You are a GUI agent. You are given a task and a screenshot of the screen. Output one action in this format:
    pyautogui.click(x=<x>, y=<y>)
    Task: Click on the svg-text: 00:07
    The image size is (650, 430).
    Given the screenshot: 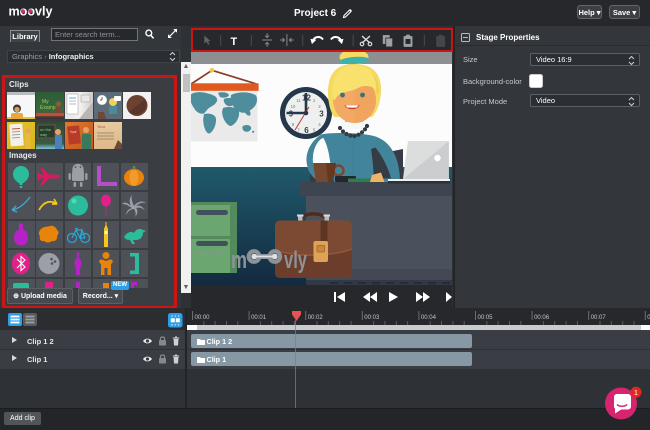 What is the action you would take?
    pyautogui.click(x=599, y=318)
    